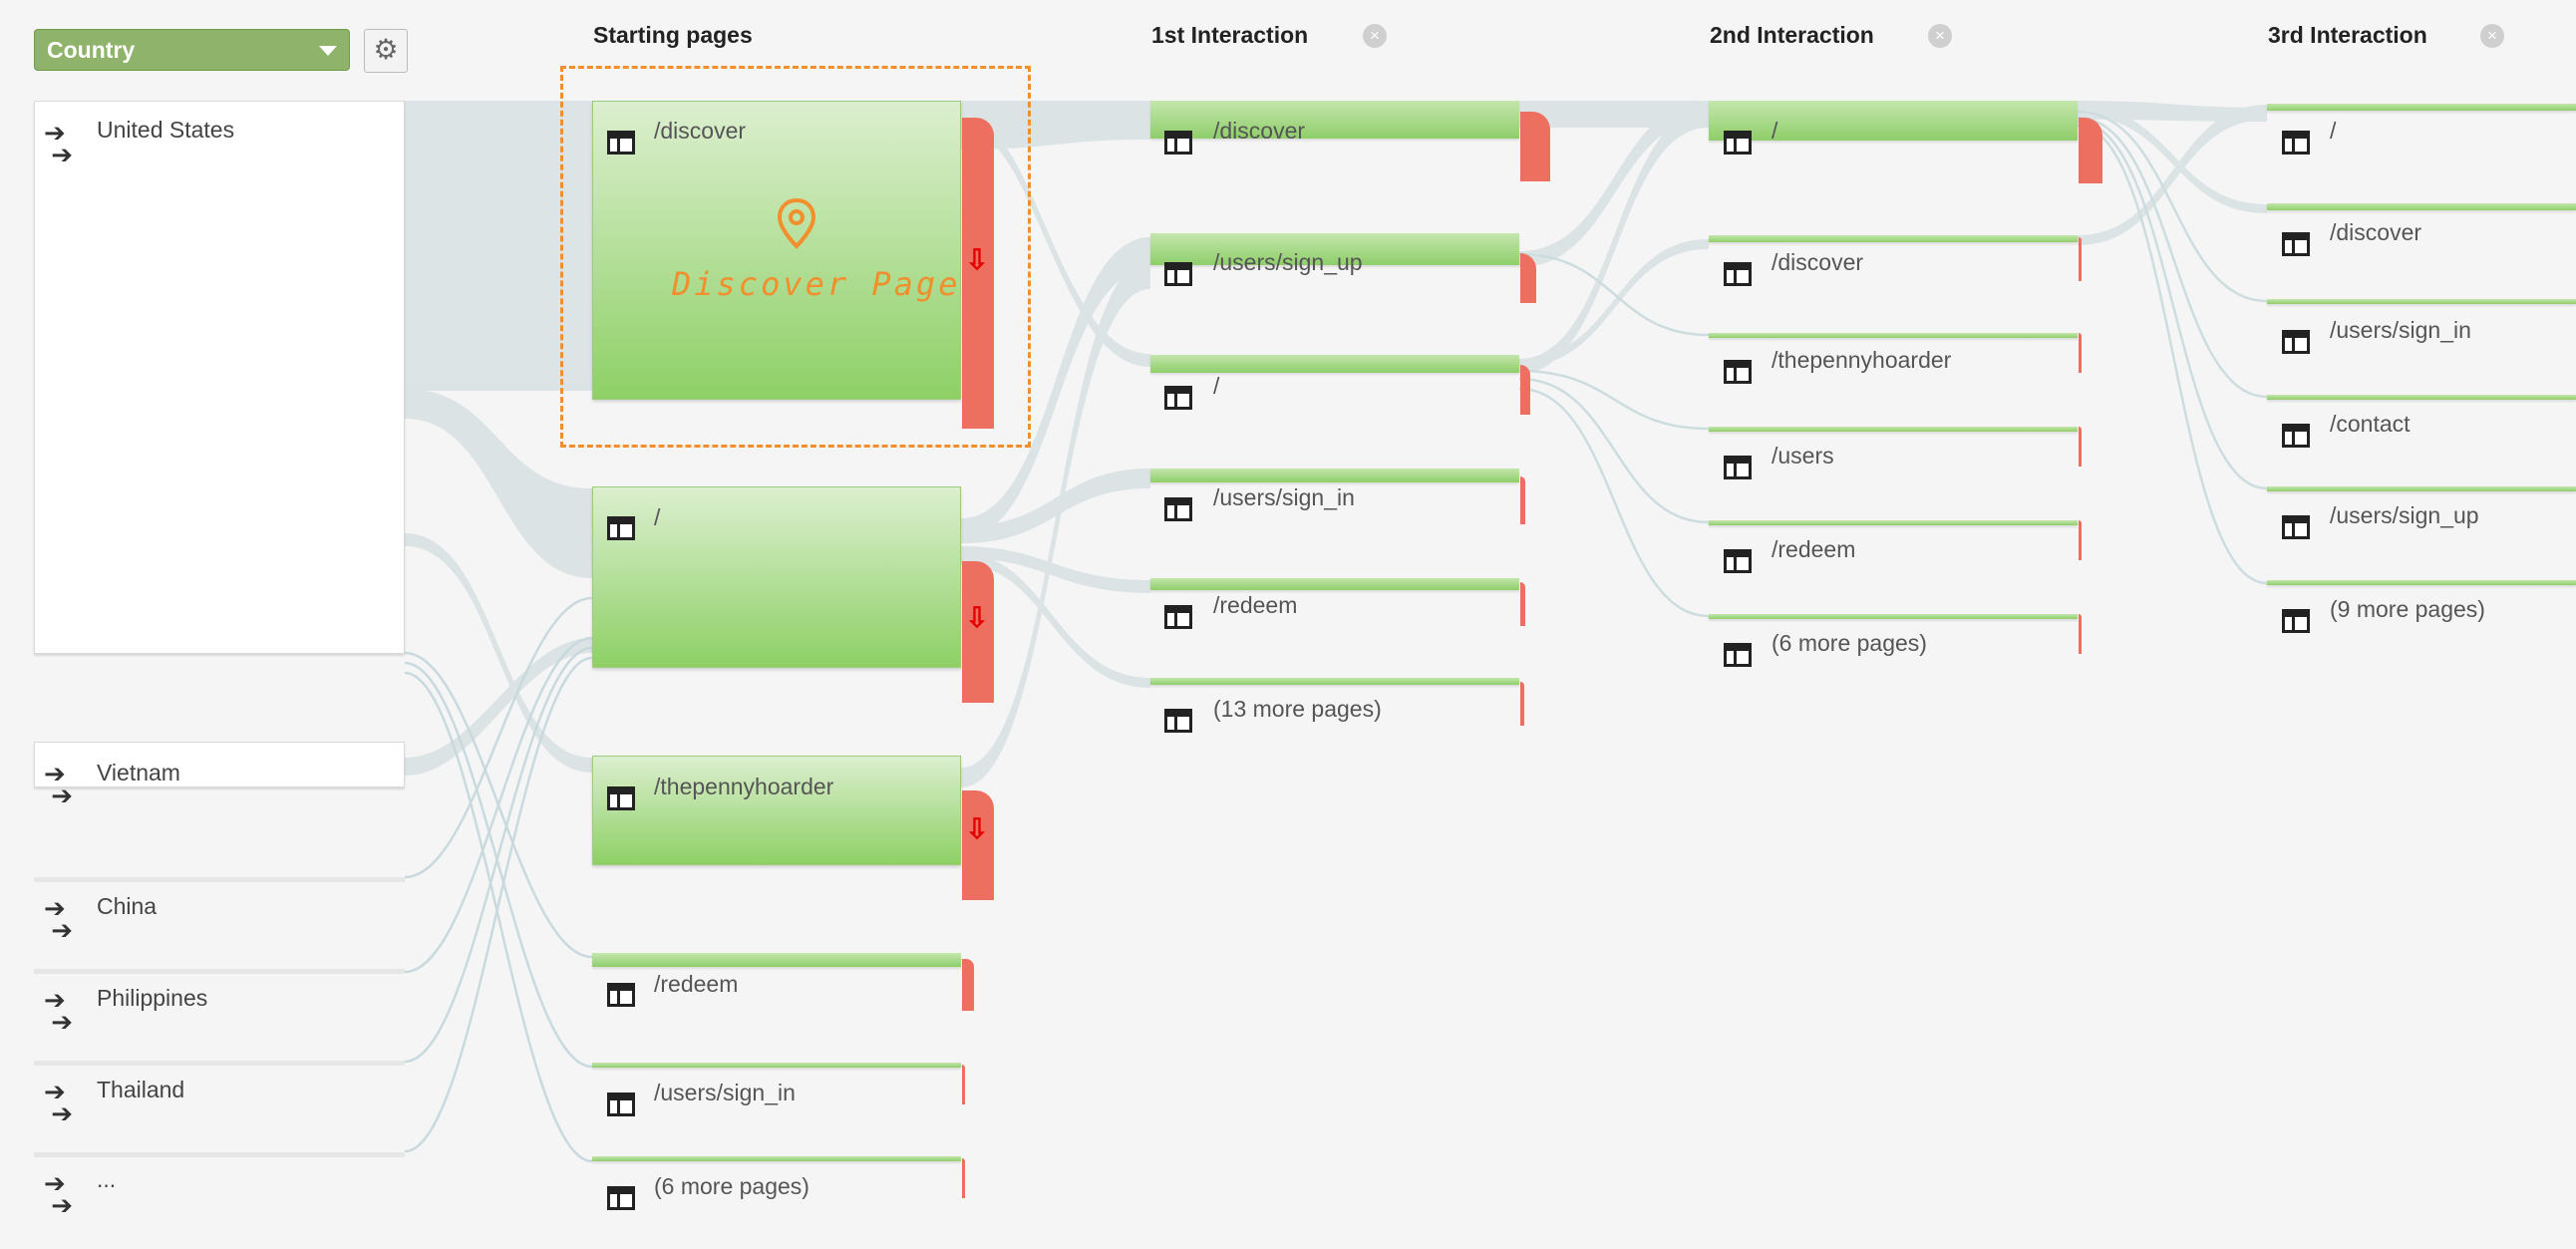 This screenshot has height=1249, width=2576. What do you see at coordinates (127, 906) in the screenshot?
I see `country-label: China` at bounding box center [127, 906].